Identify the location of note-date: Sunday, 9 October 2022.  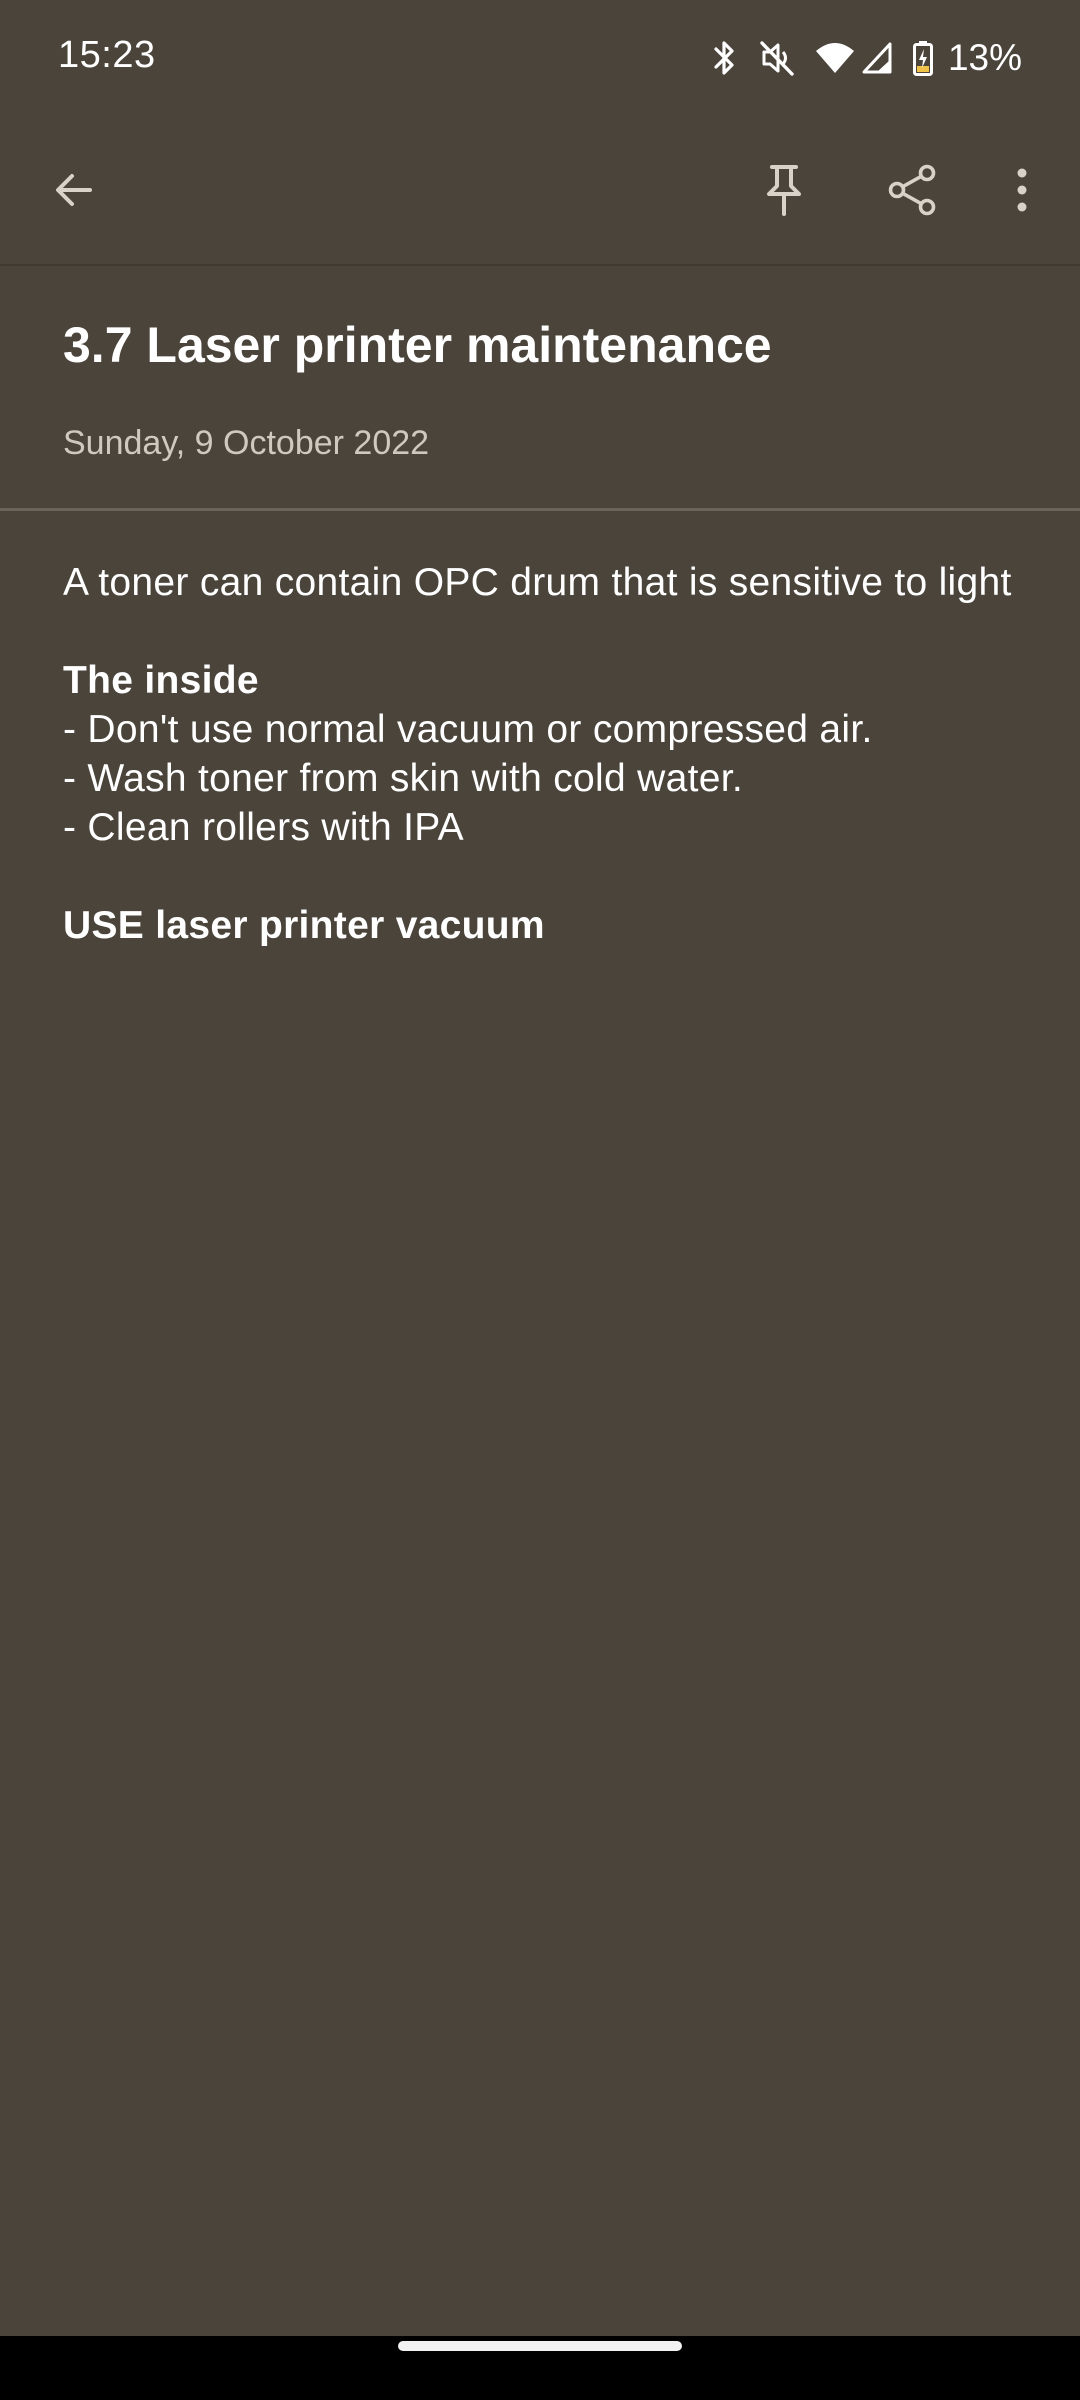
(246, 443).